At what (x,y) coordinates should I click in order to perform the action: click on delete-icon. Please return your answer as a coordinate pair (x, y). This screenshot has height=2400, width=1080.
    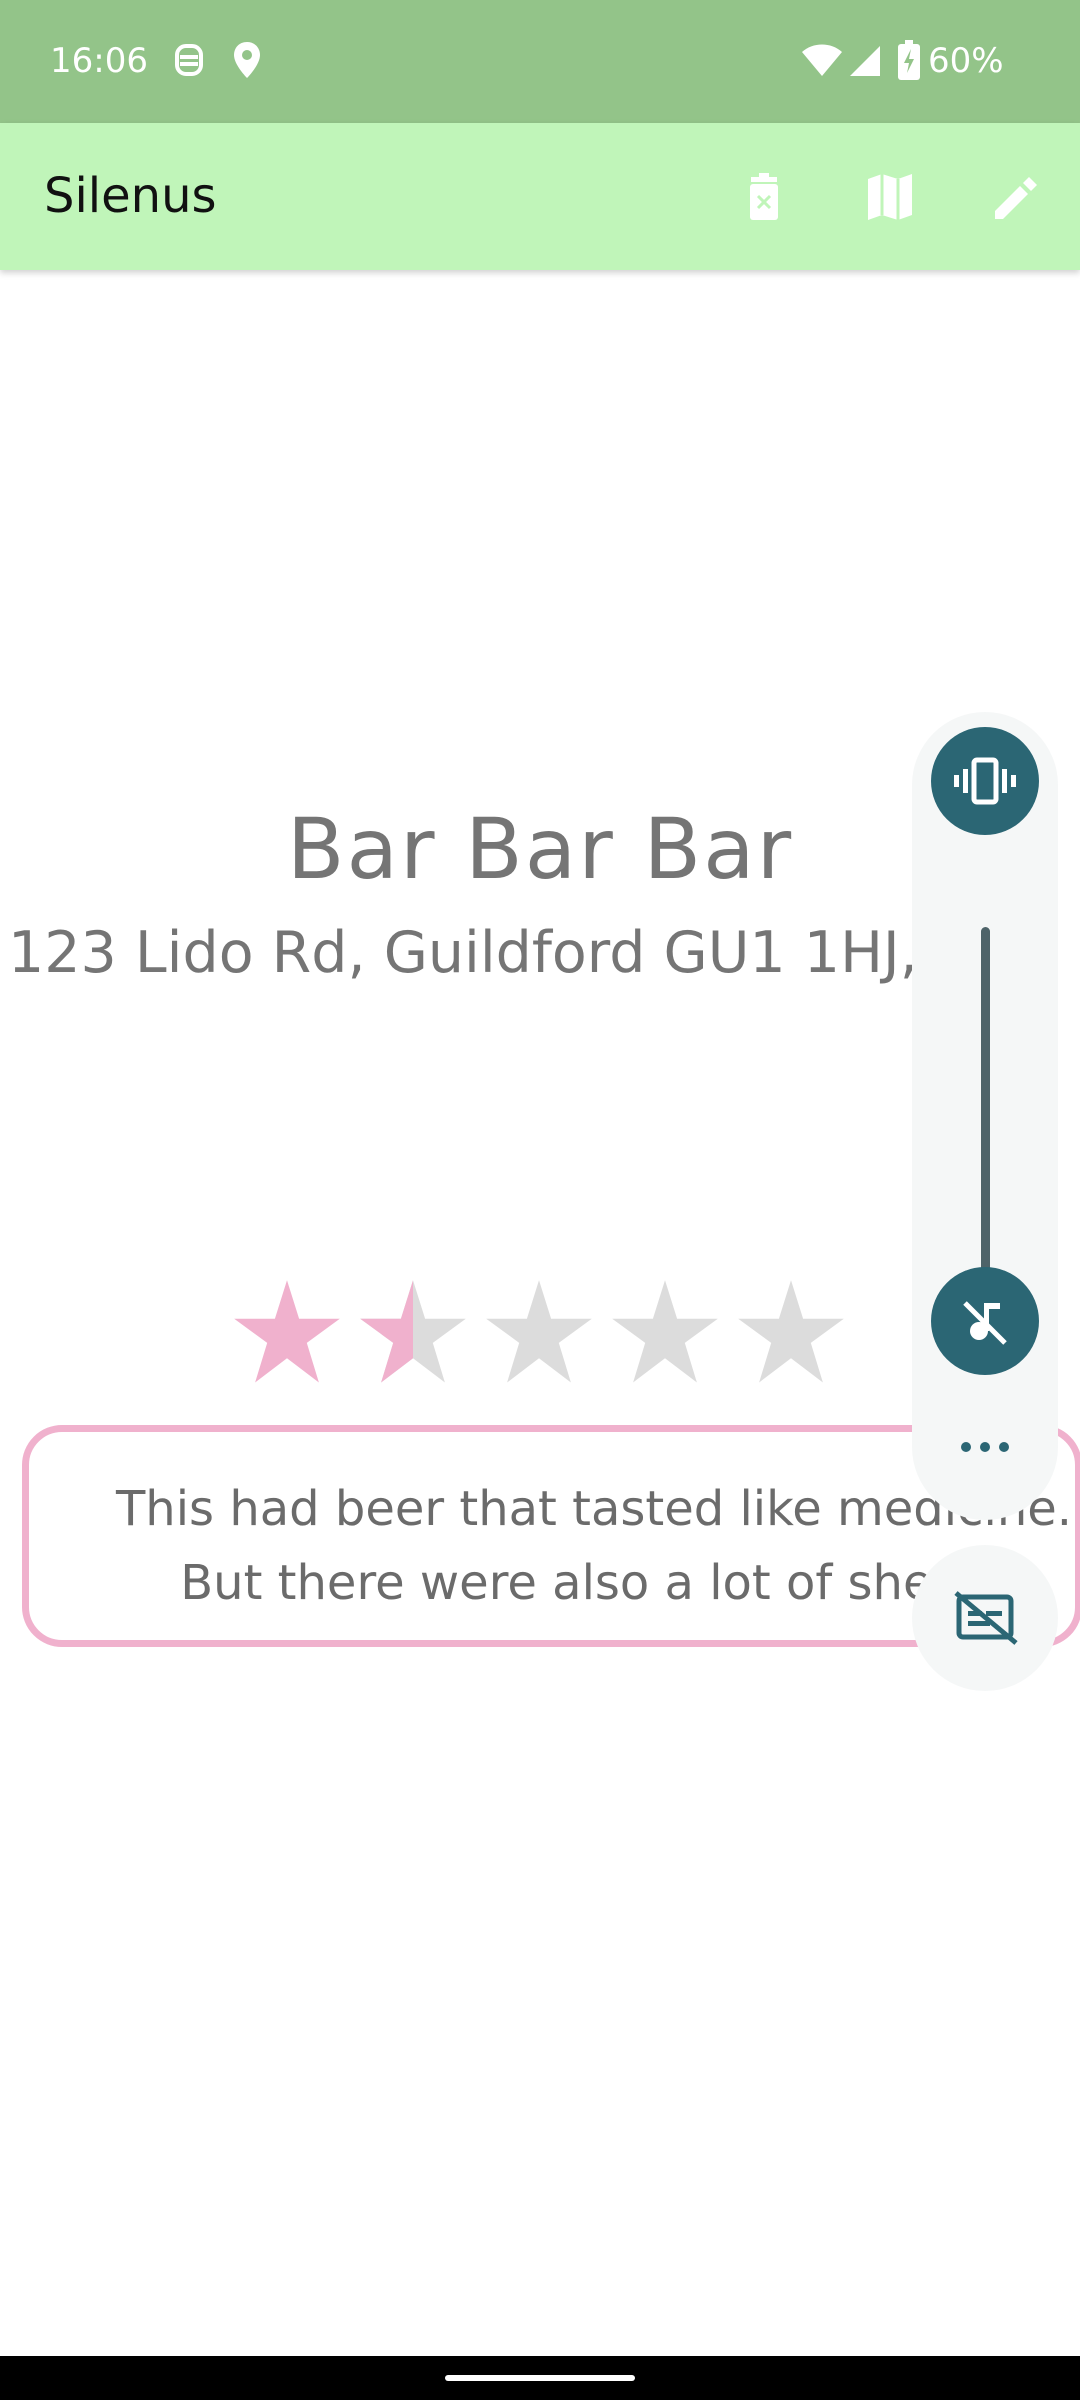
    Looking at the image, I should click on (764, 197).